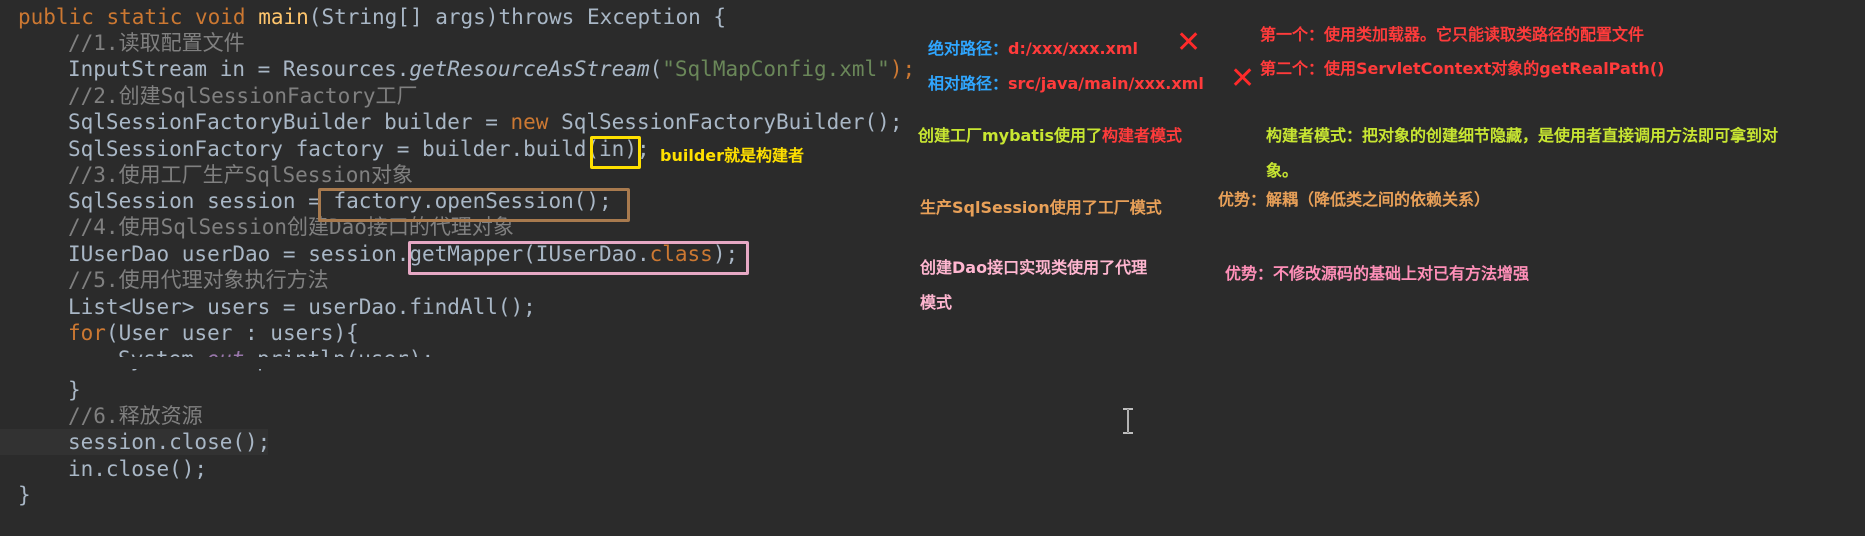  Describe the element at coordinates (656, 69) in the screenshot. I see `code-text: (` at that location.